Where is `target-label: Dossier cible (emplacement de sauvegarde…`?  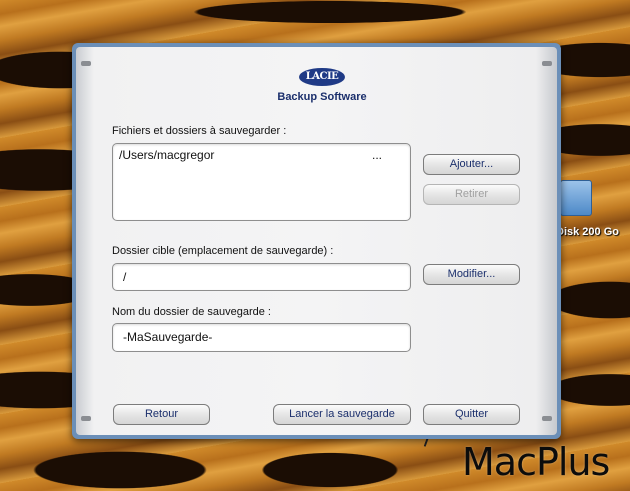
target-label: Dossier cible (emplacement de sauvegarde… is located at coordinates (223, 251).